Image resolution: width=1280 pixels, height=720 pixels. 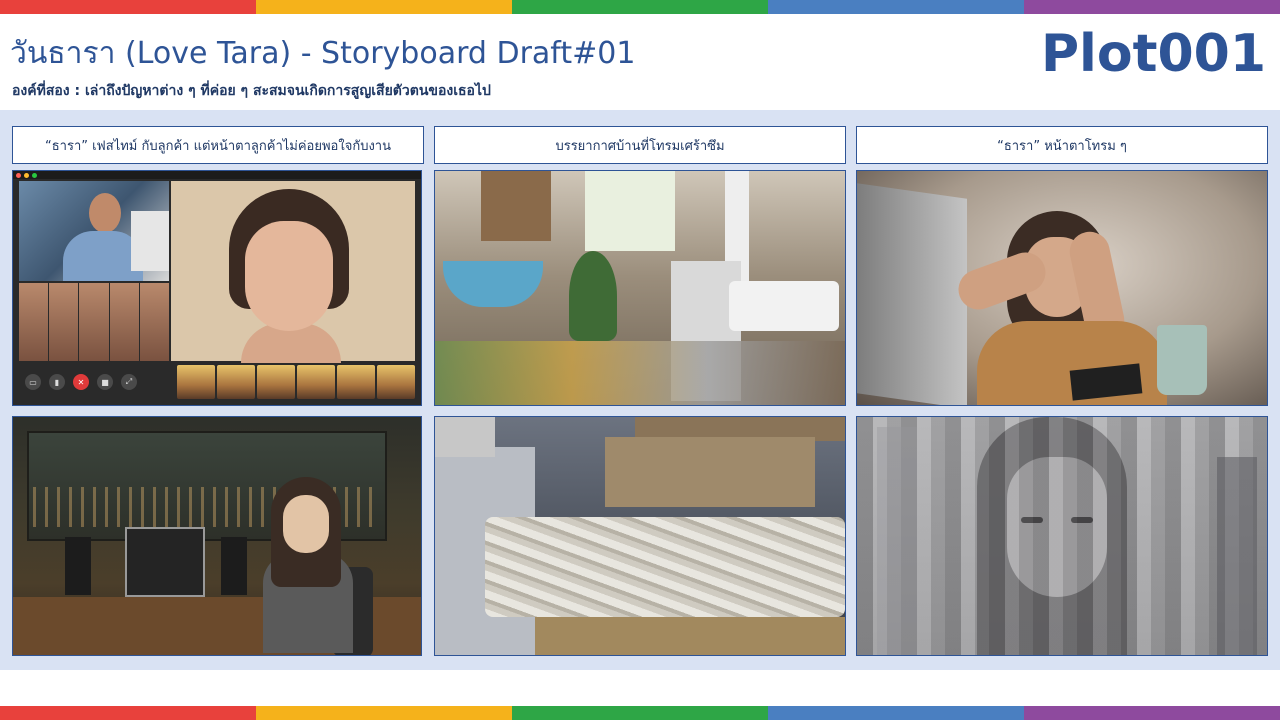 What do you see at coordinates (296, 382) in the screenshot?
I see `participant-thumbnails` at bounding box center [296, 382].